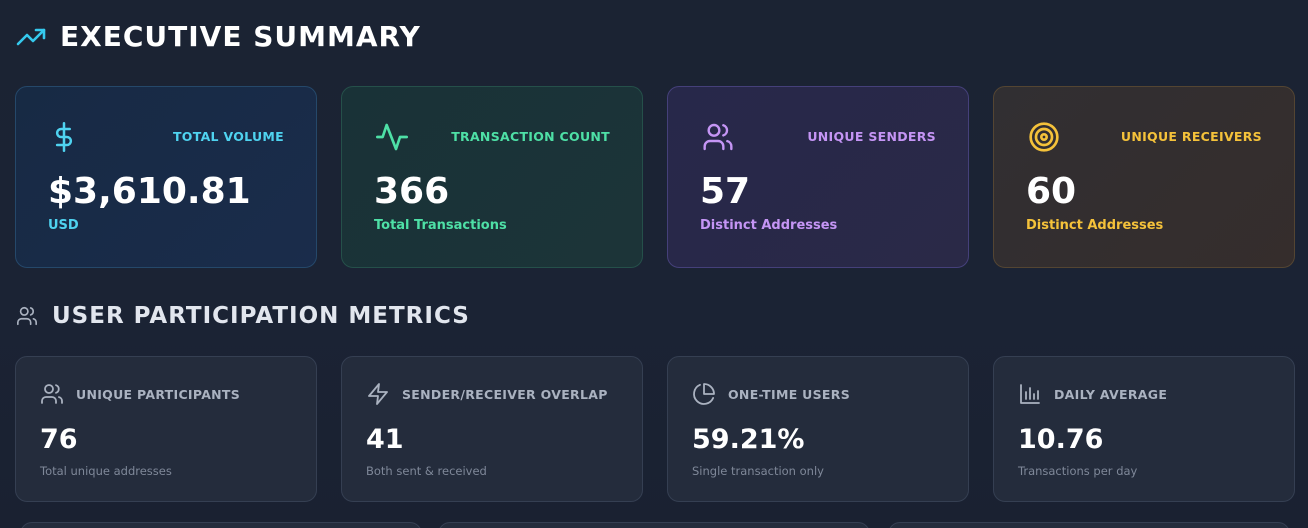  I want to click on daily-average-card: DAILY AVERAGE 10.76 Transactions per day, so click(1144, 429).